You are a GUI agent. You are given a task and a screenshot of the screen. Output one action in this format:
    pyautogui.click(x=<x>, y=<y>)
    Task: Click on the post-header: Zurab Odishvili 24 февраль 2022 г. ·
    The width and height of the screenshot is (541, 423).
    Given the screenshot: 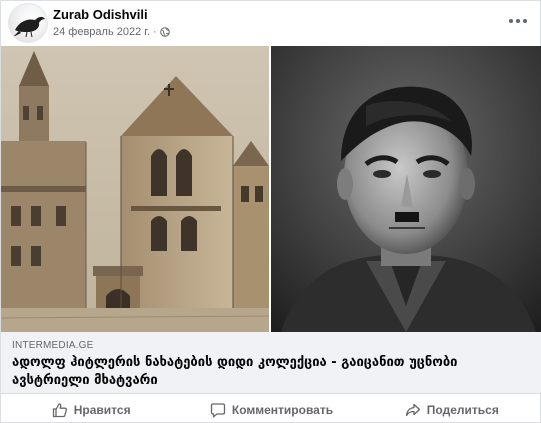 What is the action you would take?
    pyautogui.click(x=271, y=23)
    